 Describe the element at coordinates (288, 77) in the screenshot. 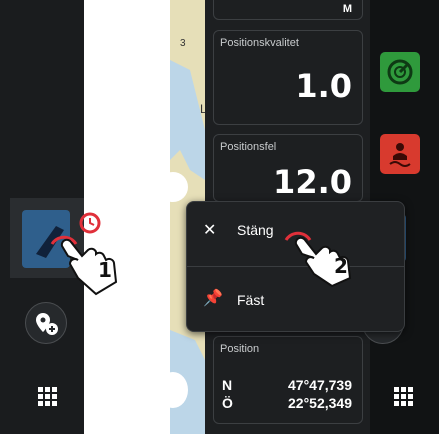

I see `position-quality-box: Positionskvalitet 1.0` at that location.